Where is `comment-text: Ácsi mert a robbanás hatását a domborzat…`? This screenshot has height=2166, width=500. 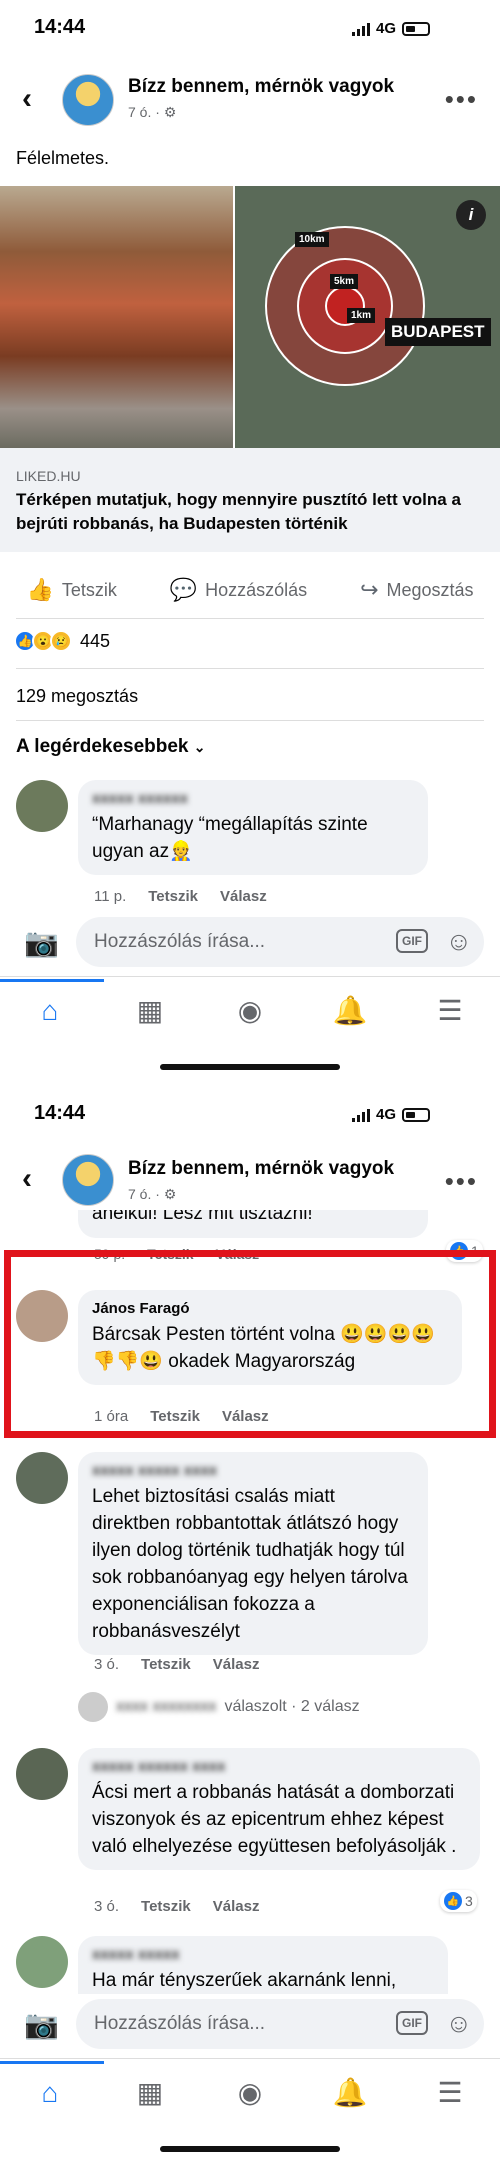 comment-text: Ácsi mert a robbanás hatását a domborzat… is located at coordinates (274, 1819).